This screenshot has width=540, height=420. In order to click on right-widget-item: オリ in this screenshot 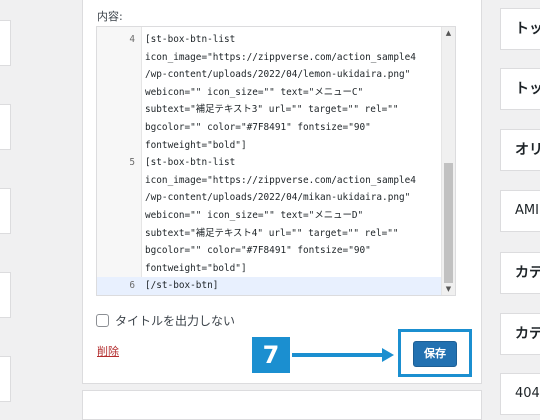, I will do `click(520, 150)`.